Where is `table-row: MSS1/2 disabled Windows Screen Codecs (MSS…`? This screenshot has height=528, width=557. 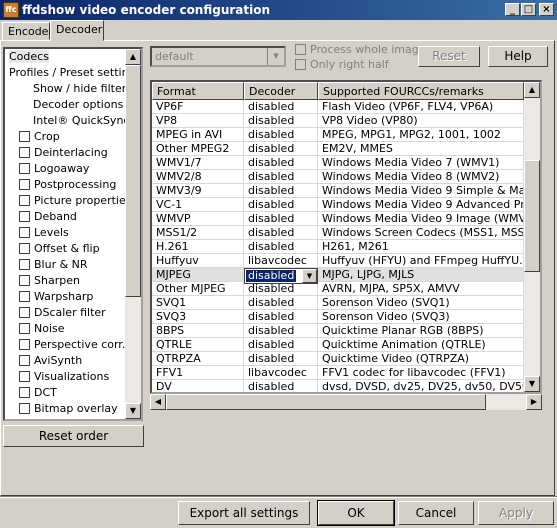 table-row: MSS1/2 disabled Windows Screen Codecs (MSS… is located at coordinates (338, 233).